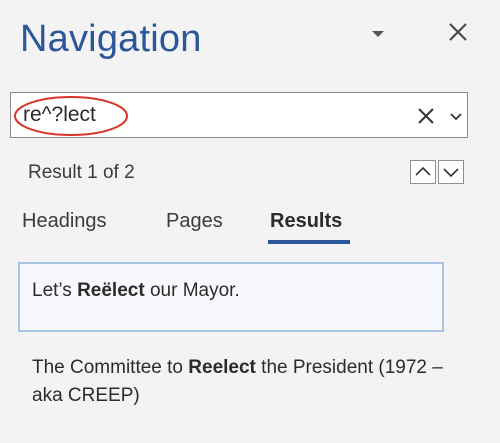 The image size is (500, 443). What do you see at coordinates (81, 172) in the screenshot?
I see `result-count: Result 1 of 2` at bounding box center [81, 172].